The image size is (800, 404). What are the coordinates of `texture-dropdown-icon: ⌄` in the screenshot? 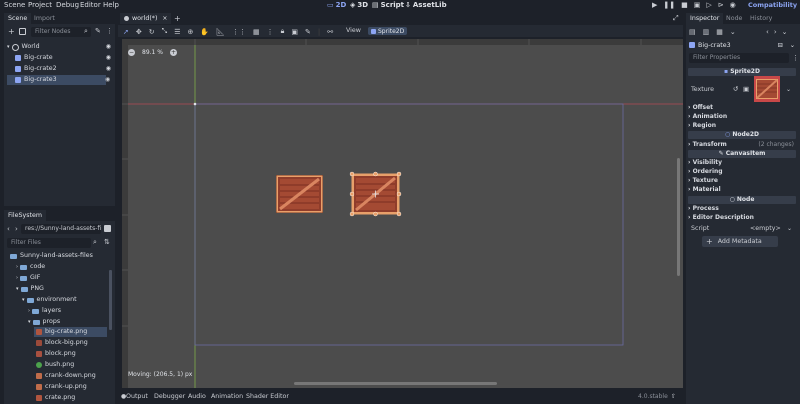 It's located at (788, 89).